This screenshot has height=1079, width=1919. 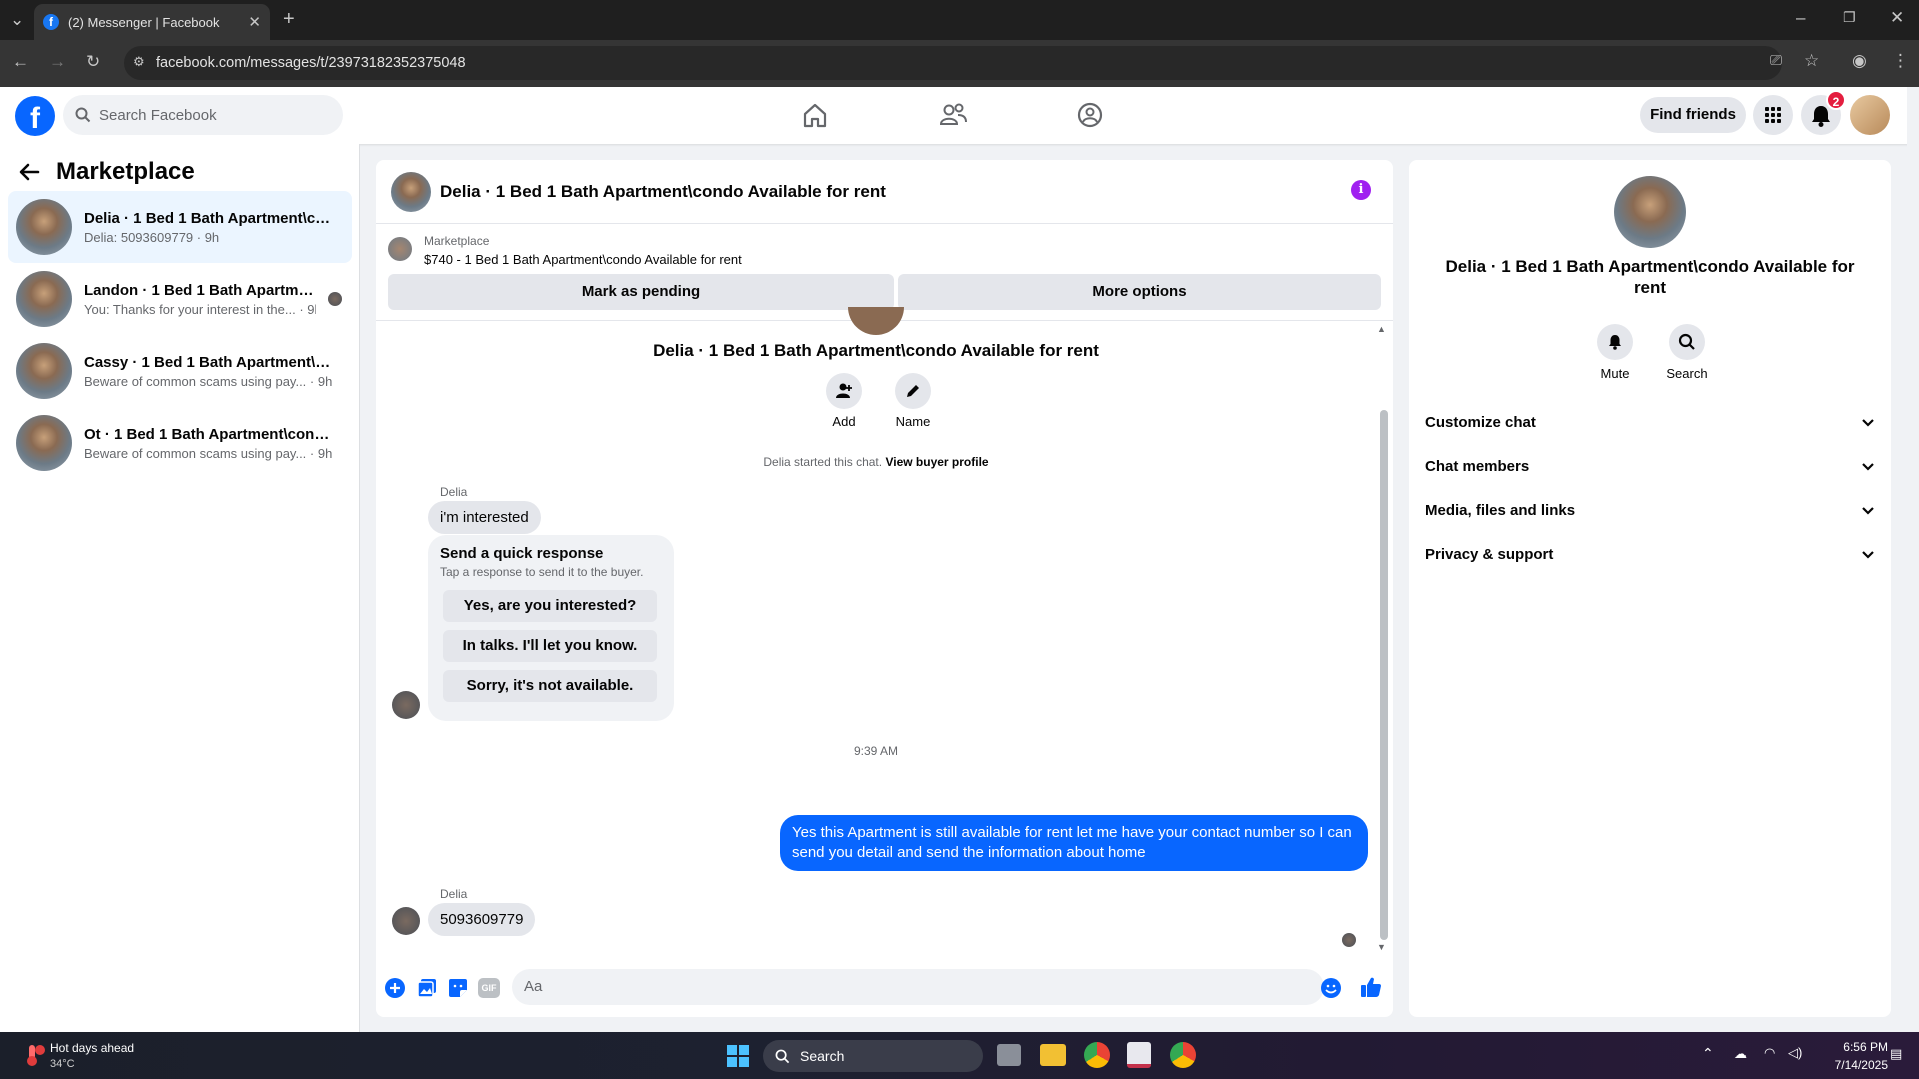 I want to click on friends-icon, so click(x=953, y=115).